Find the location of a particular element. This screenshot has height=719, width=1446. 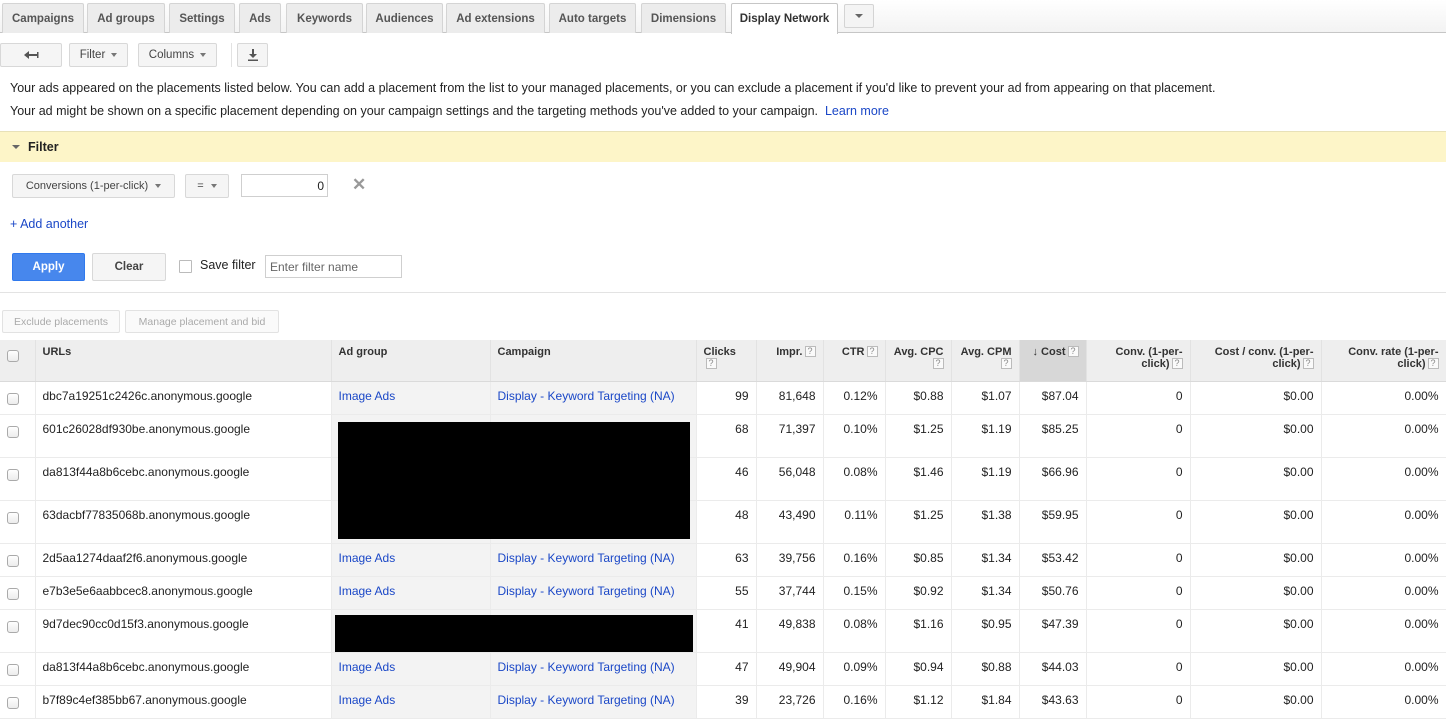

column-header-ctr: CTR? is located at coordinates (854, 361).